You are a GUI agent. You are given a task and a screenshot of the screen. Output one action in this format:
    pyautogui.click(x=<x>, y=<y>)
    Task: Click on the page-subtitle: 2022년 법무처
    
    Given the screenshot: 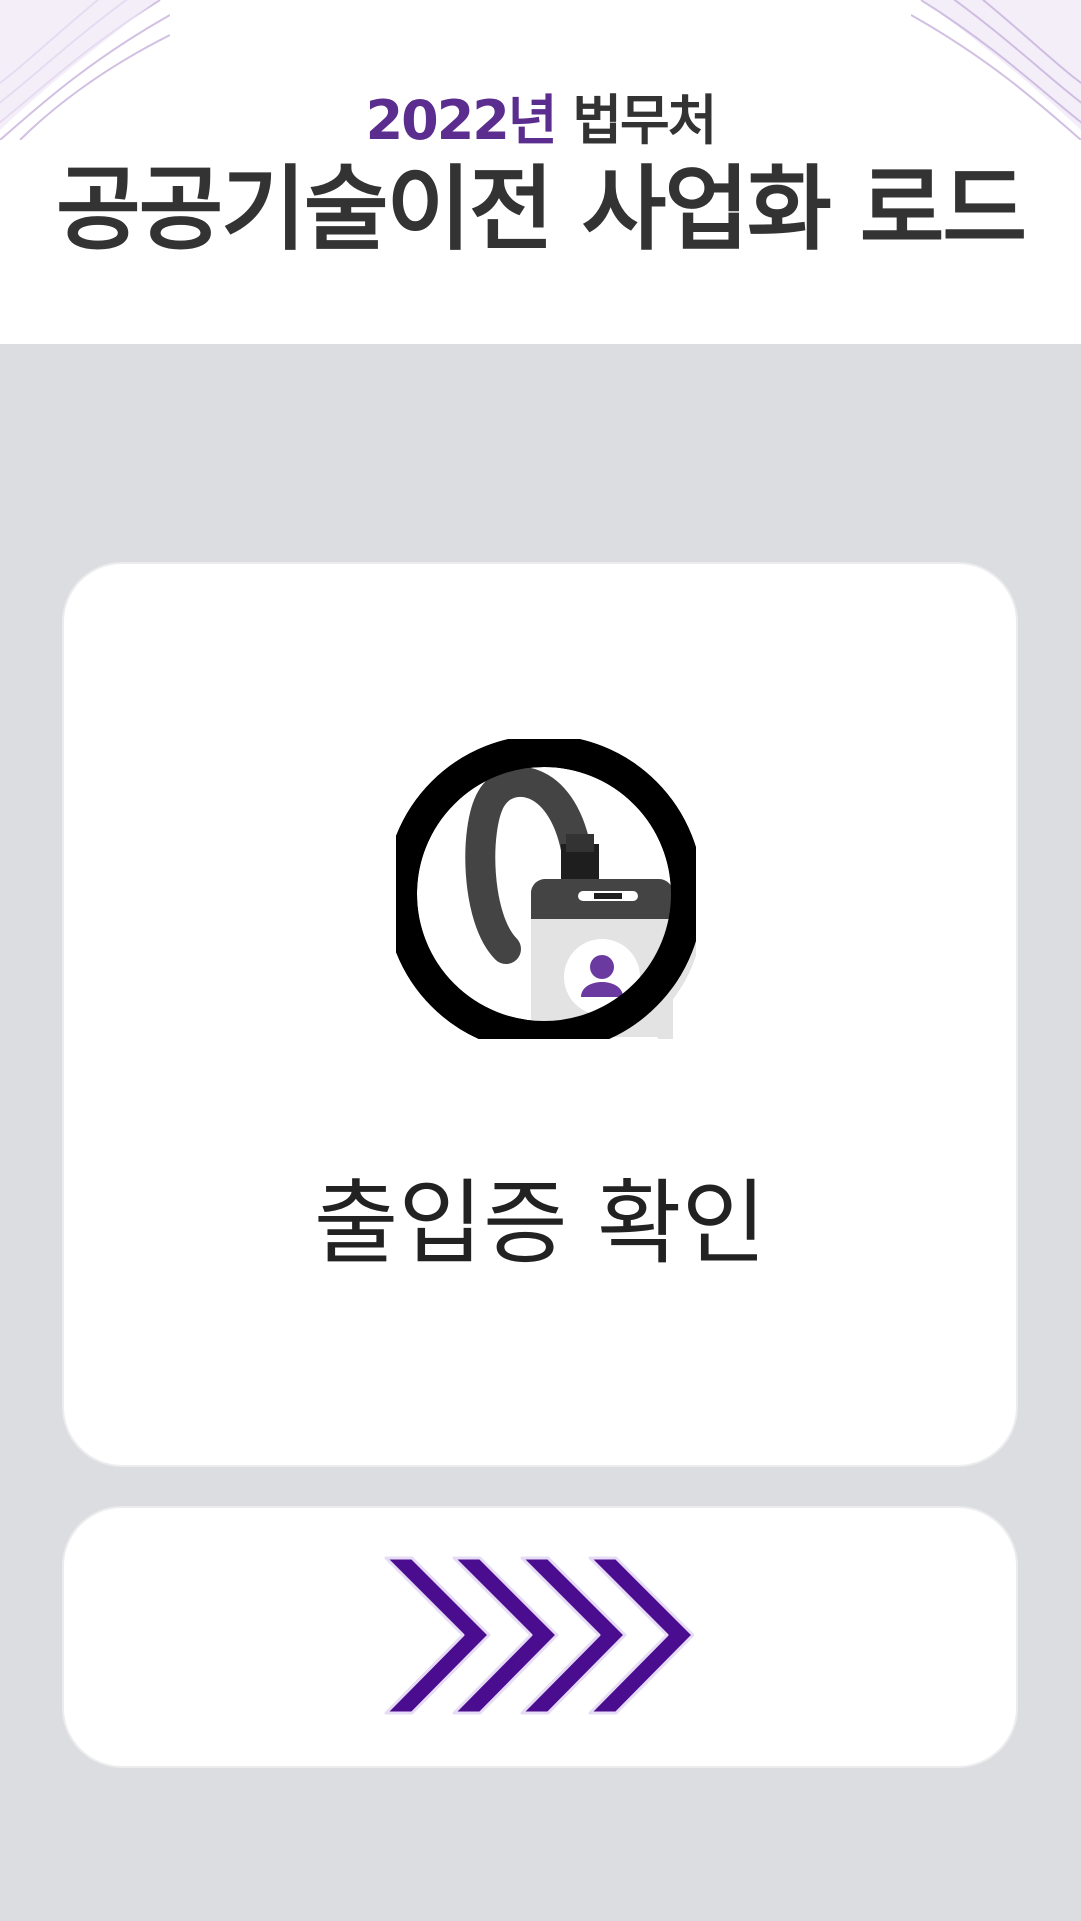 What is the action you would take?
    pyautogui.click(x=540, y=121)
    